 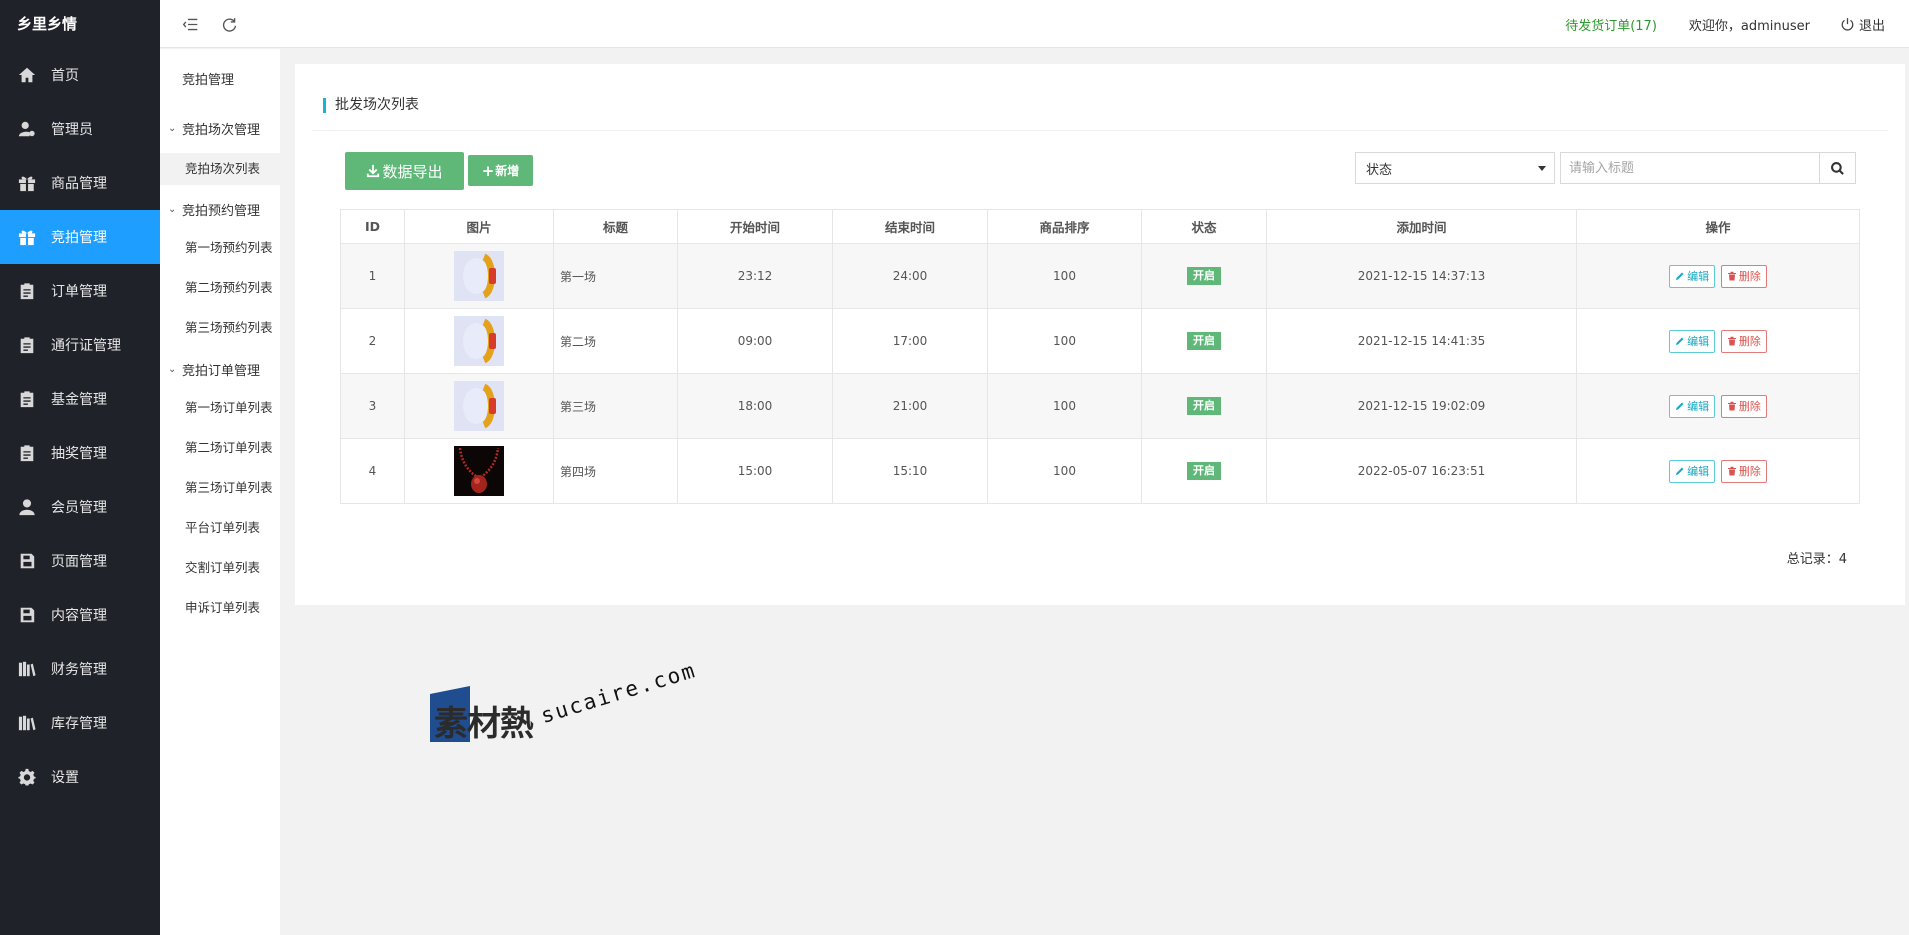 I want to click on sidebar-item-fund: 基金管理, so click(x=80, y=399).